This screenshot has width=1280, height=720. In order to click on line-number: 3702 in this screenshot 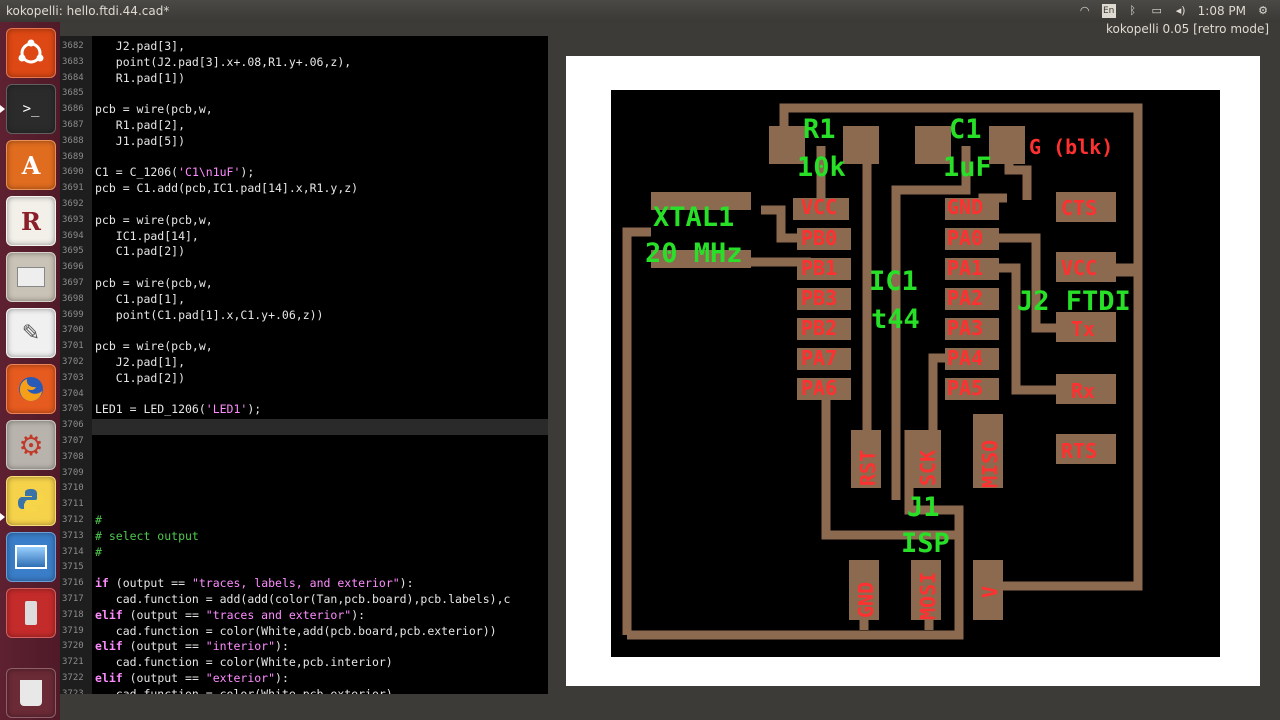, I will do `click(73, 362)`.